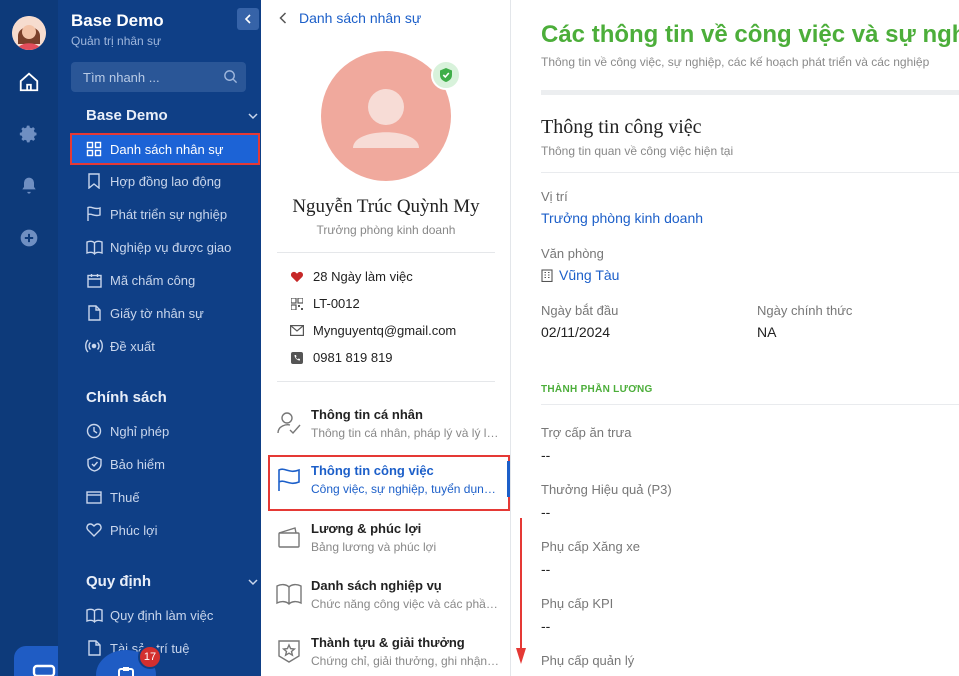 Image resolution: width=959 pixels, height=676 pixels. What do you see at coordinates (94, 431) in the screenshot?
I see `clock-icon` at bounding box center [94, 431].